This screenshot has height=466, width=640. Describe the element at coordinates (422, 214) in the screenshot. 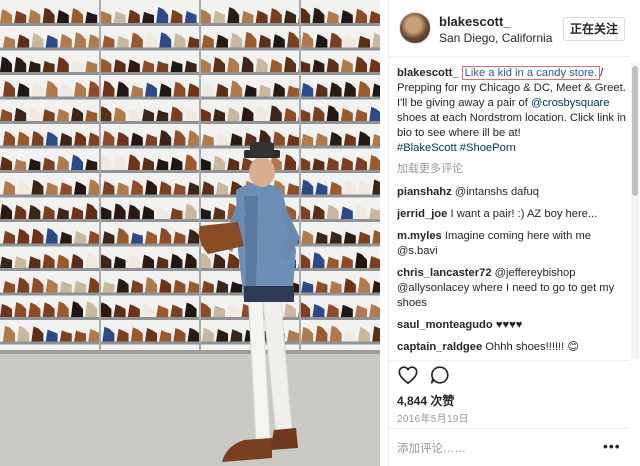

I see `comment-username: jerrid_joe` at that location.